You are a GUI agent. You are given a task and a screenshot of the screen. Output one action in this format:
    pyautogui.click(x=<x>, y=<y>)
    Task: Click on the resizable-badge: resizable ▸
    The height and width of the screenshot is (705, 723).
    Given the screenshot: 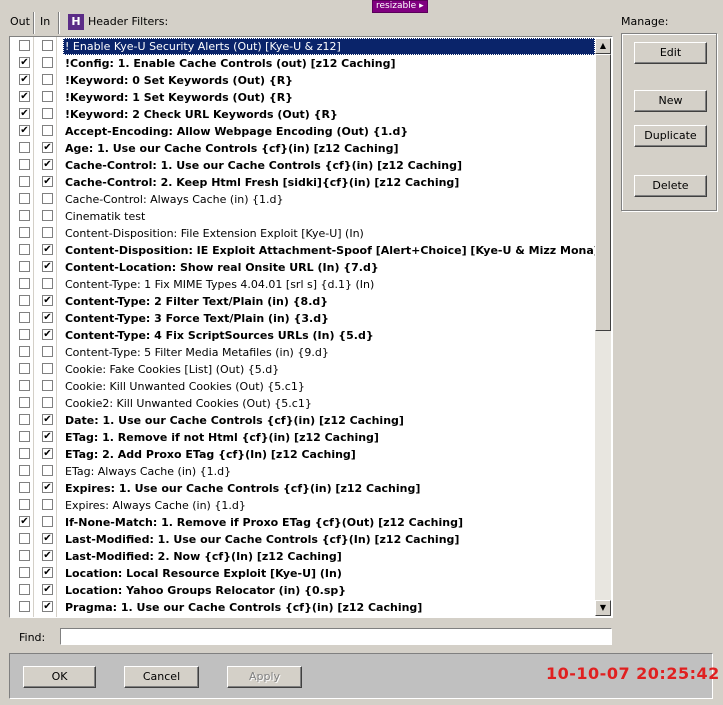 What is the action you would take?
    pyautogui.click(x=400, y=6)
    